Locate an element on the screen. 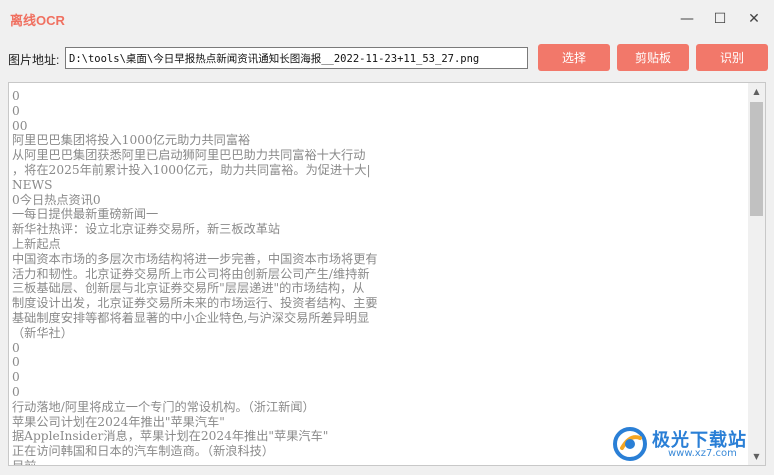 The height and width of the screenshot is (475, 774). maximize-icon: ☐ is located at coordinates (720, 19).